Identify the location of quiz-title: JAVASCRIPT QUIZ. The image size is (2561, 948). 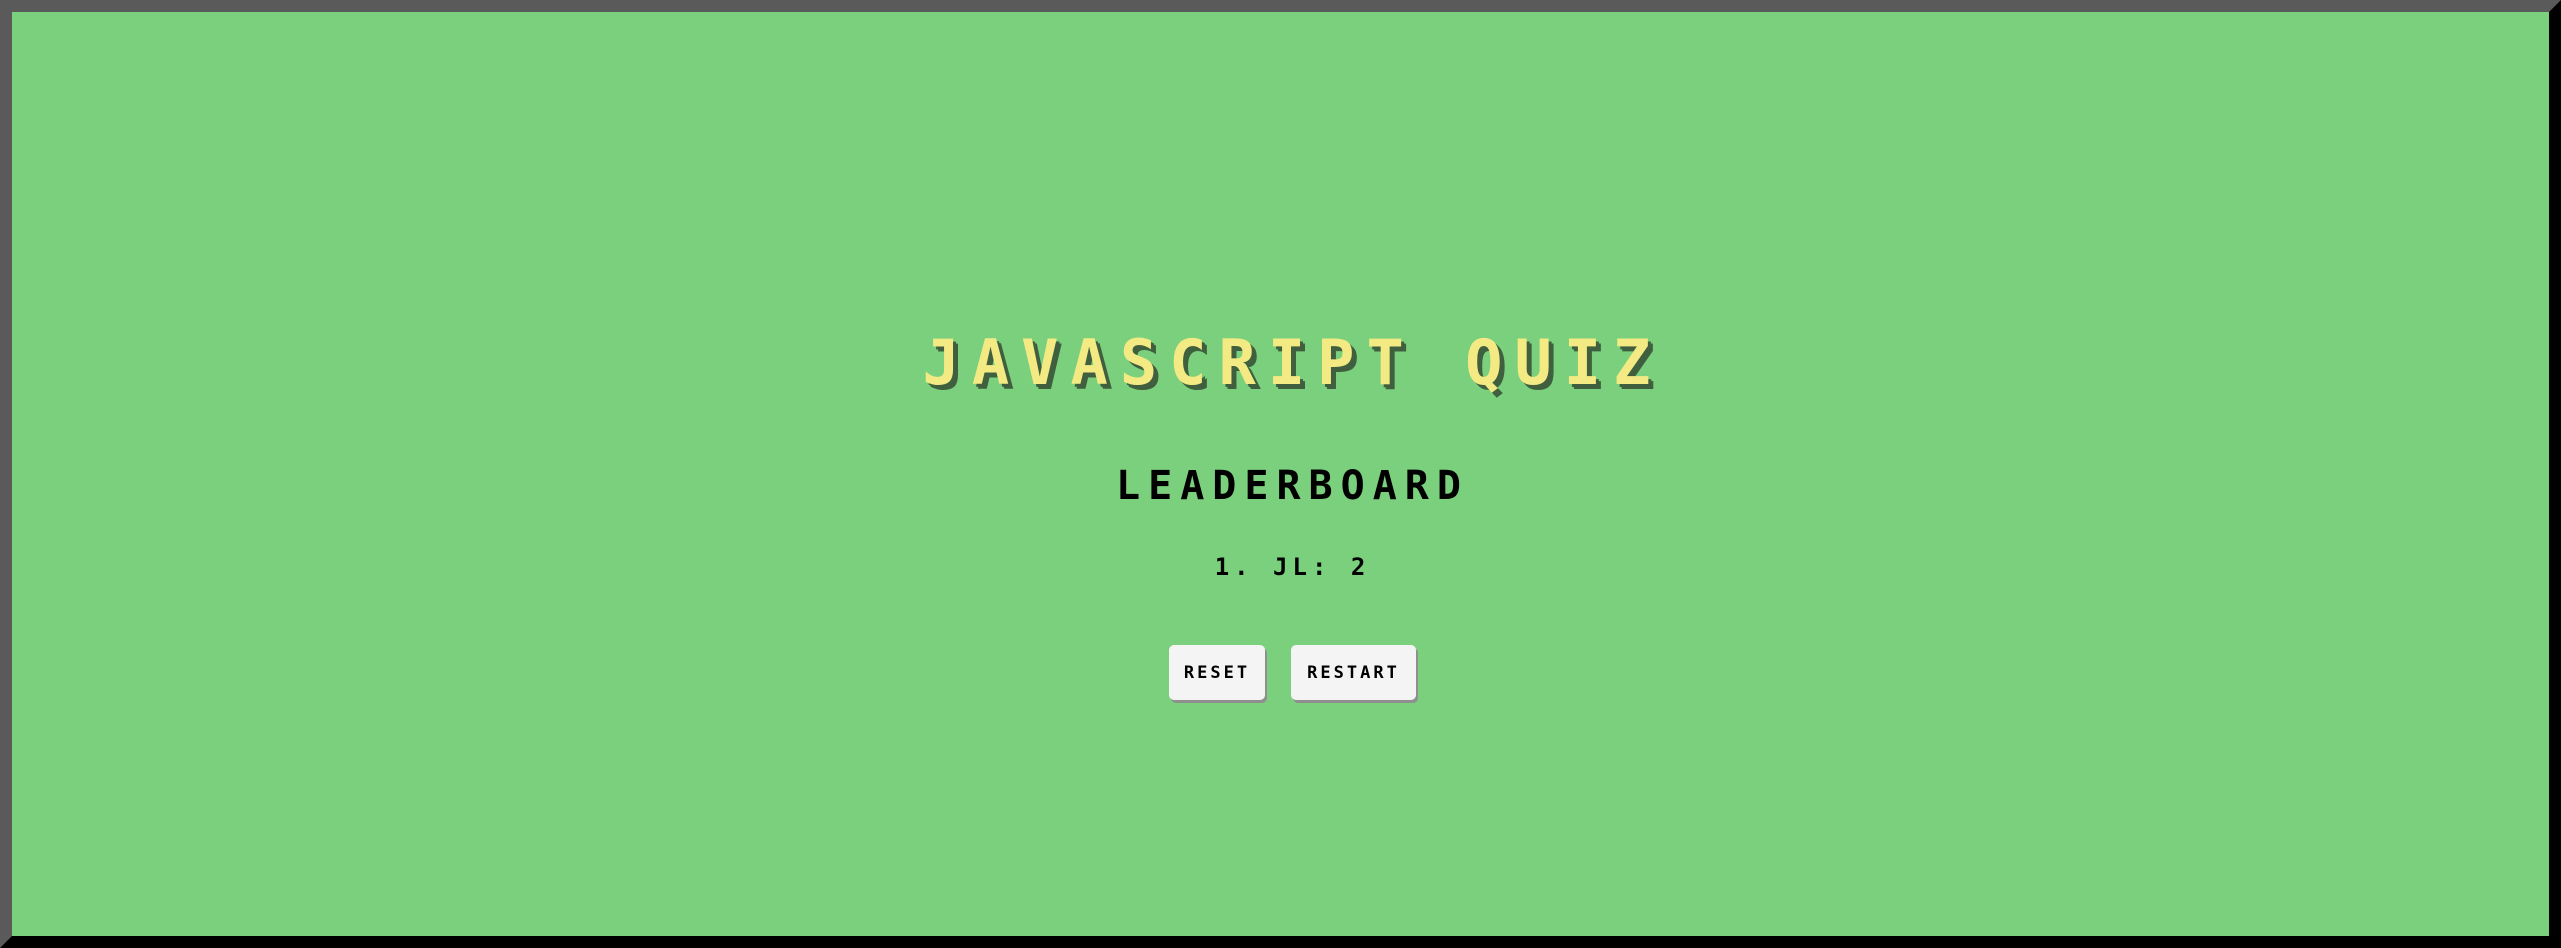
(1292, 362).